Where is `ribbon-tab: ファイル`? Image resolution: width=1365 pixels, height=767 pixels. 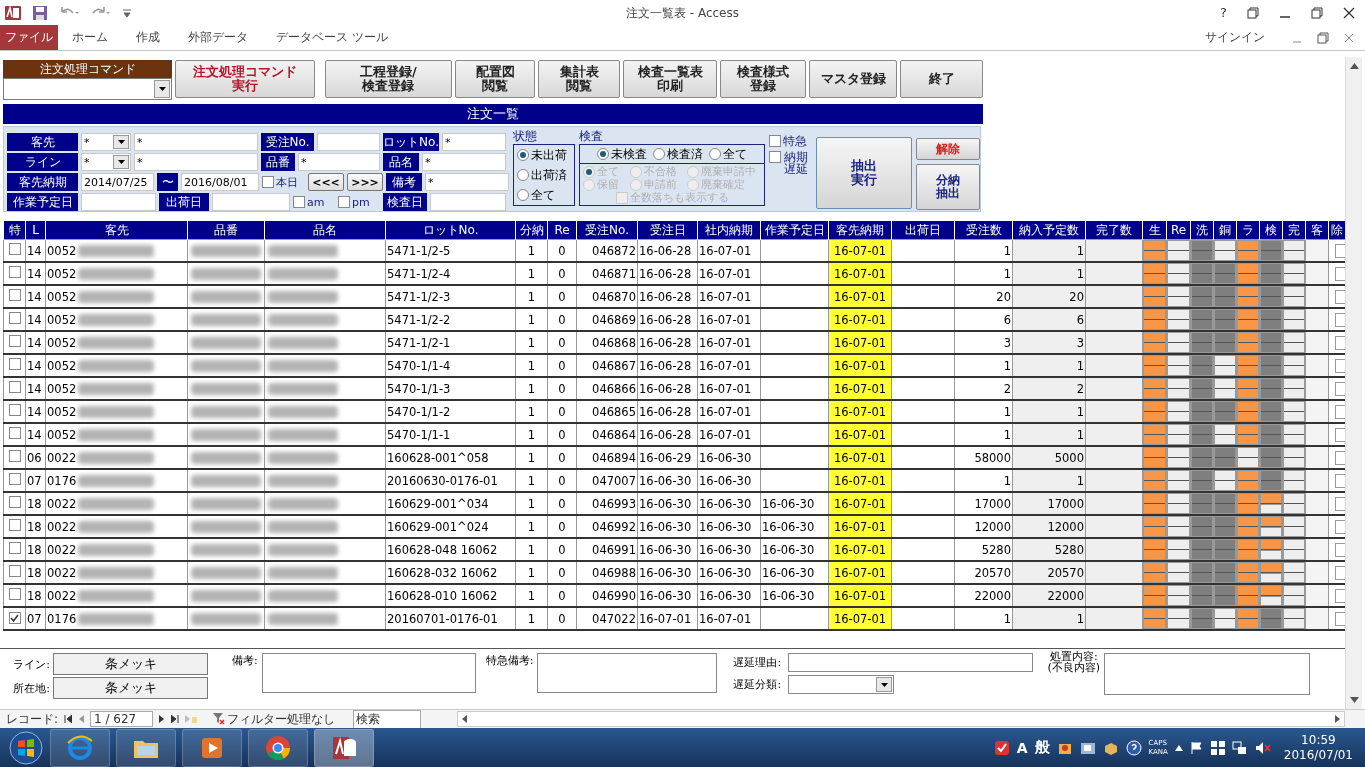 ribbon-tab: ファイル is located at coordinates (29, 37).